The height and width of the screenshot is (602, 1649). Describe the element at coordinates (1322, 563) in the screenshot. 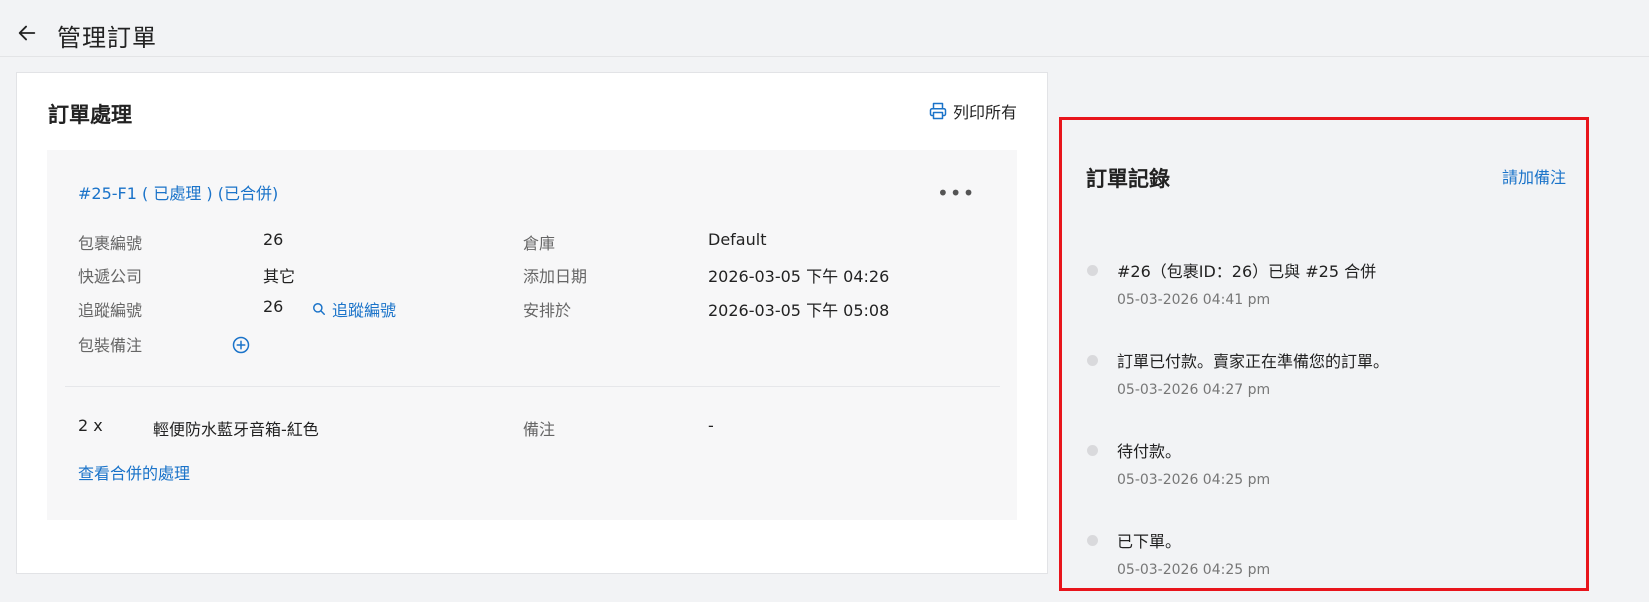

I see `history-entry: 已下單。 05-03-2026 04:25 pm` at that location.